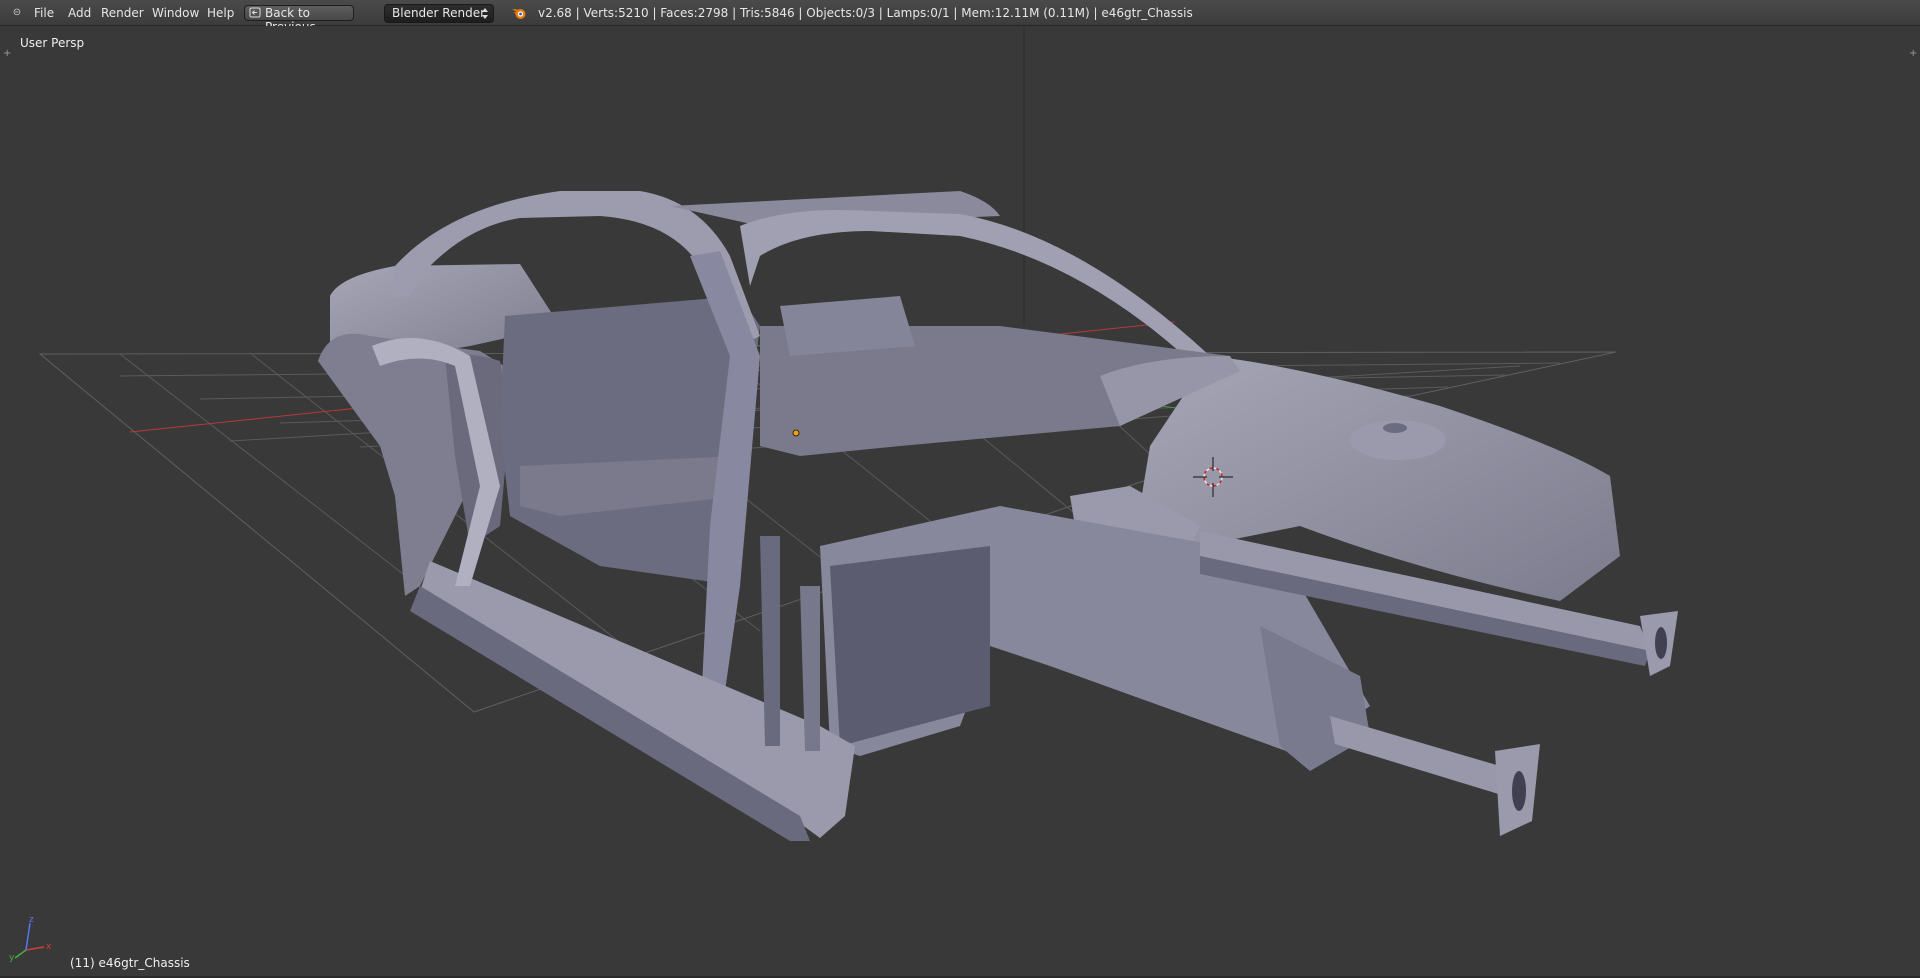 The image size is (1920, 978). What do you see at coordinates (12, 957) in the screenshot?
I see `y-axis-label: y` at bounding box center [12, 957].